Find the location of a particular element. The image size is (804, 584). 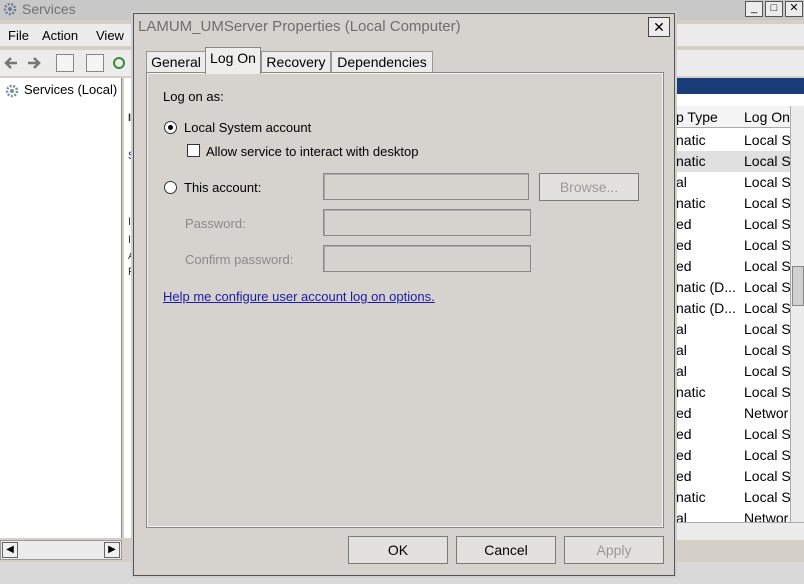

back-arrow-icon is located at coordinates (11, 63).